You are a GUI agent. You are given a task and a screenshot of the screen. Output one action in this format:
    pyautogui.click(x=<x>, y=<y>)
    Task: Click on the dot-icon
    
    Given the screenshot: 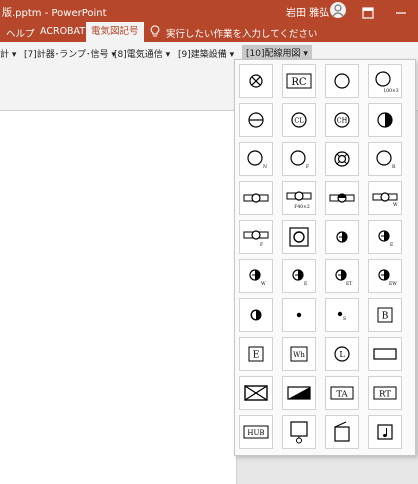 What is the action you would take?
    pyautogui.click(x=299, y=315)
    